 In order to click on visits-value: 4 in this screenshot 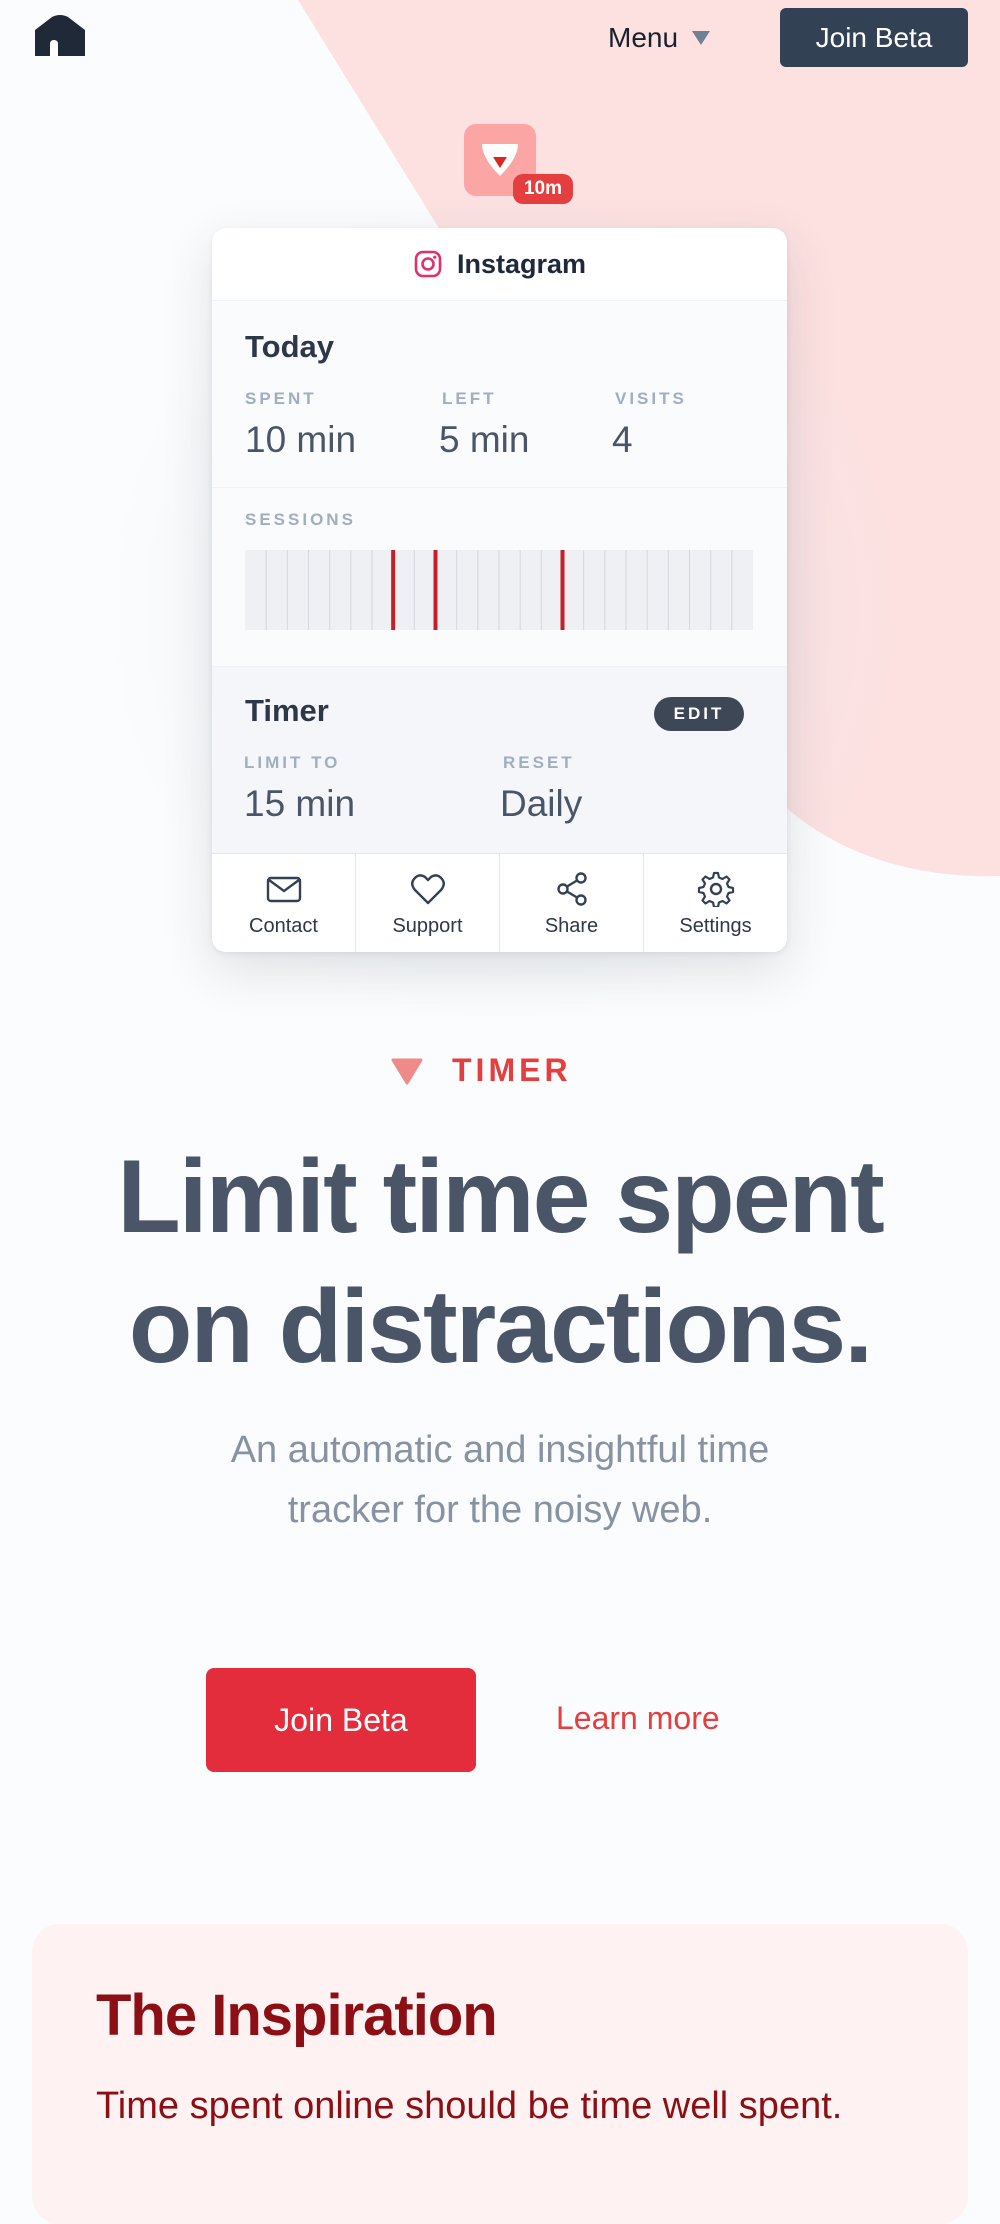, I will do `click(622, 439)`.